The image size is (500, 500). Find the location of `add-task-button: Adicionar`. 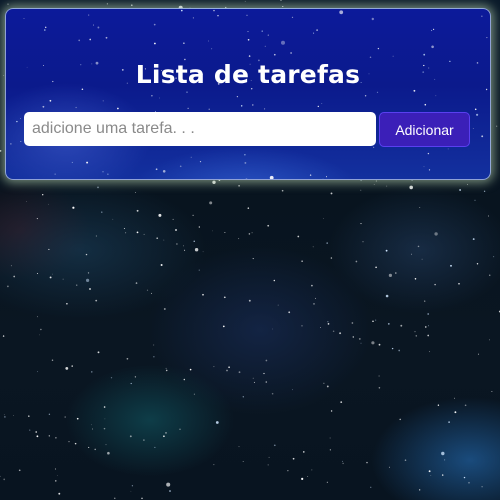

add-task-button: Adicionar is located at coordinates (424, 129).